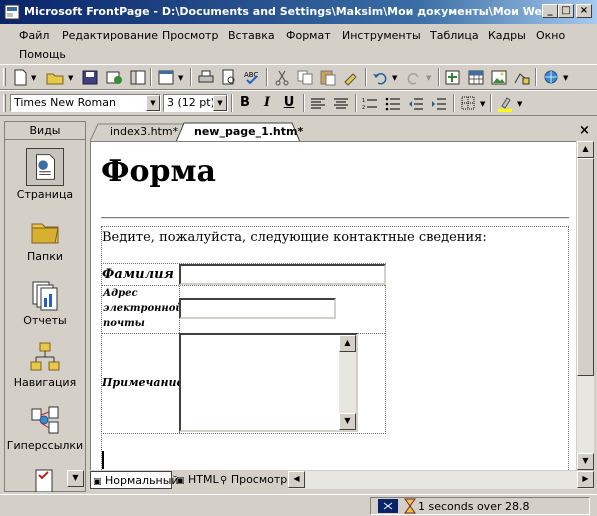 The height and width of the screenshot is (516, 597). I want to click on label-email-line3: почты, so click(124, 323).